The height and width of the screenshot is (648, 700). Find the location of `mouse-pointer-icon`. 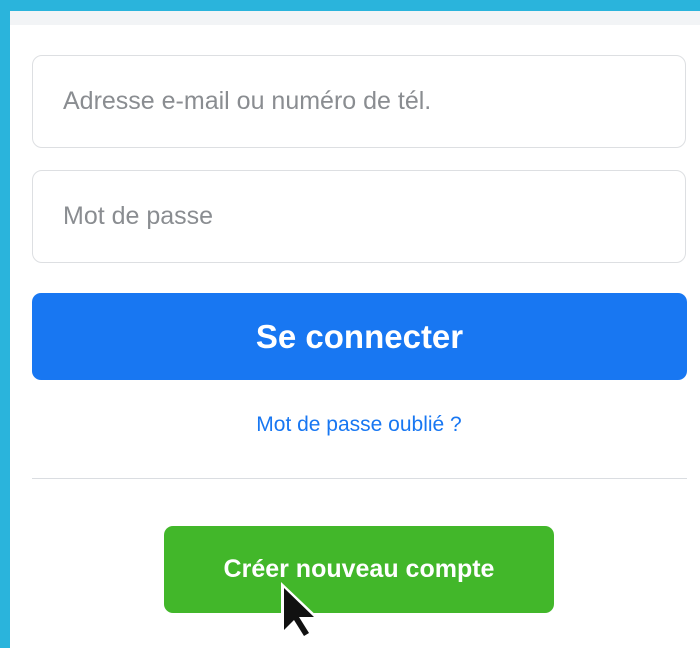

mouse-pointer-icon is located at coordinates (301, 612).